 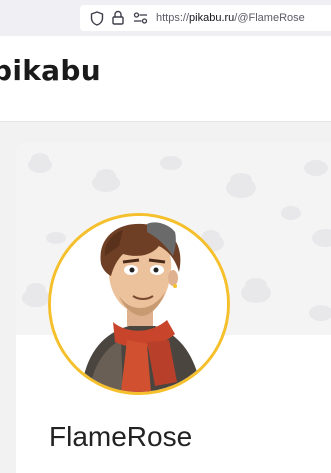 I want to click on url-scheme: https://, so click(x=173, y=18).